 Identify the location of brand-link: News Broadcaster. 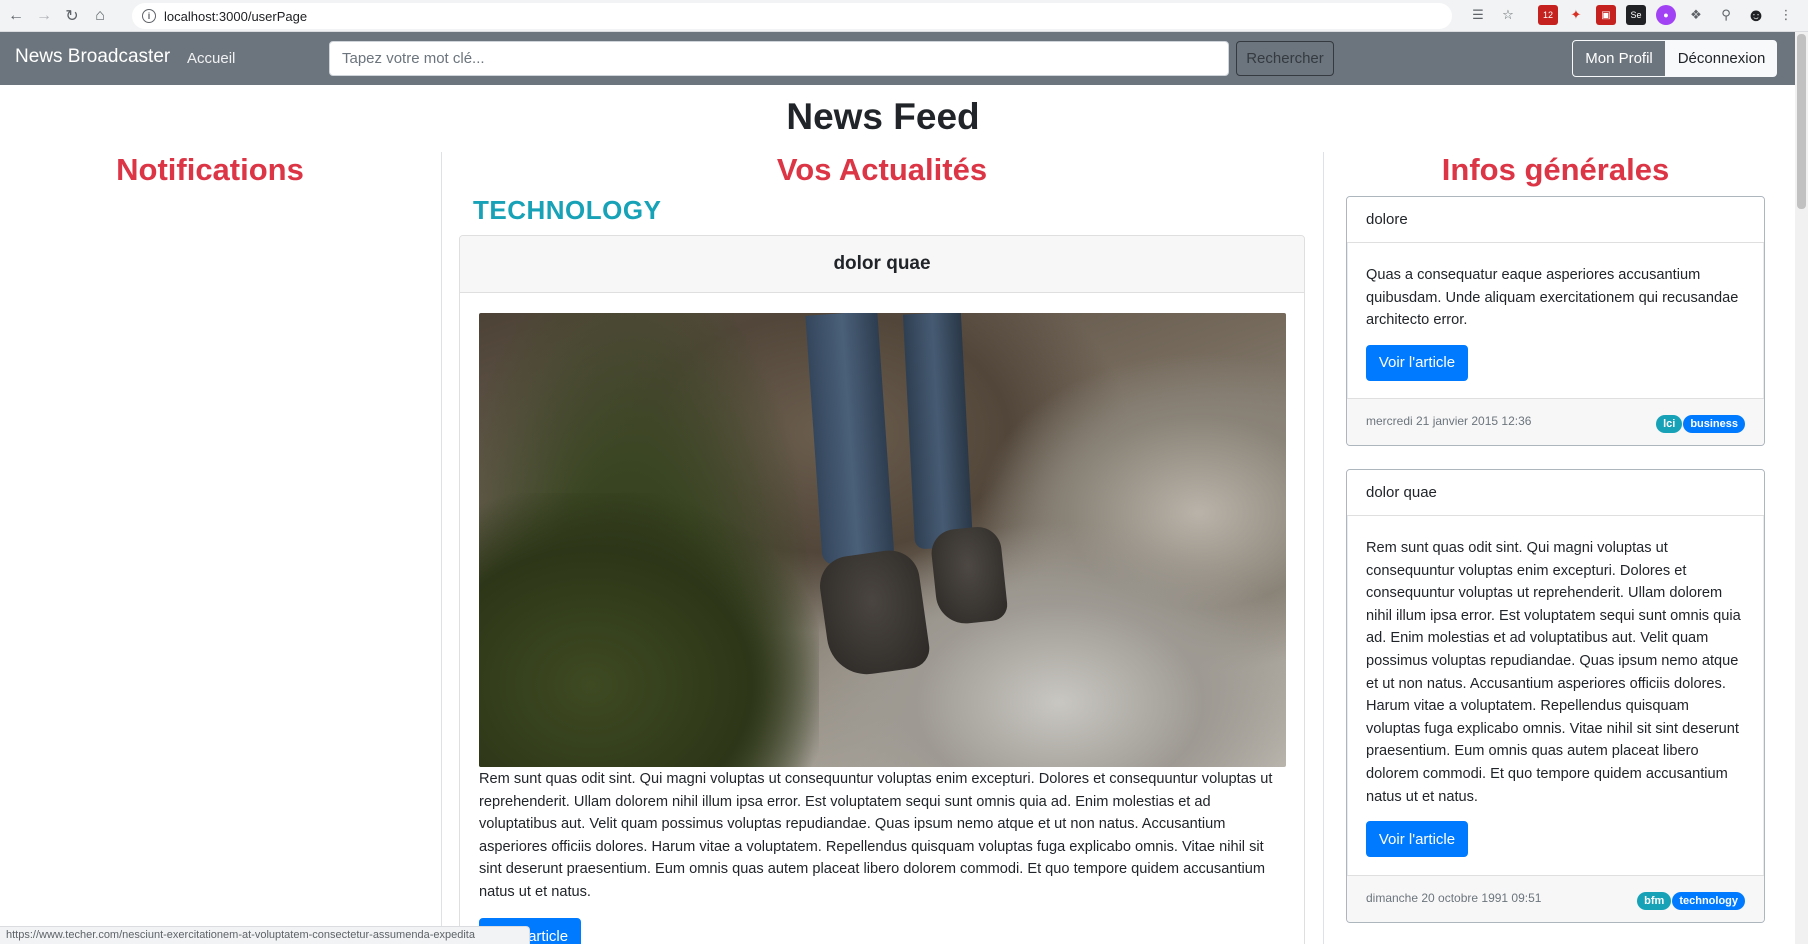
(92, 57).